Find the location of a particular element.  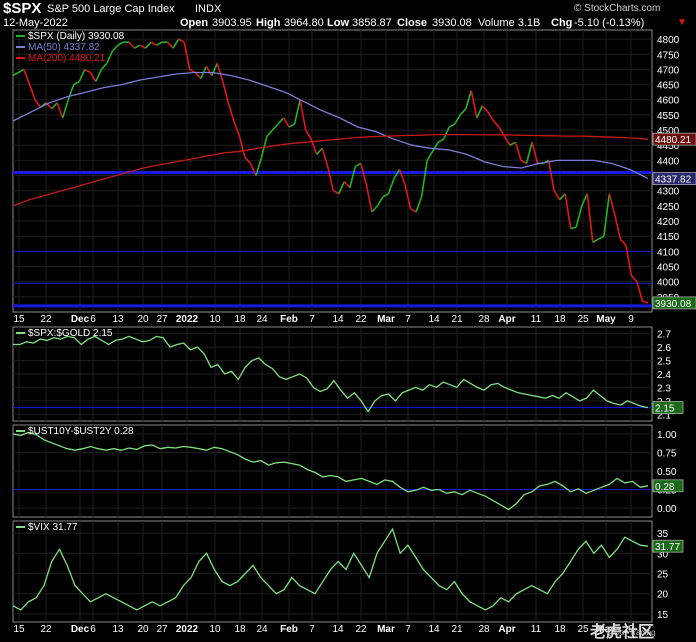

legend-label: $UST10Y-$UST2Y 0.28 is located at coordinates (81, 431).